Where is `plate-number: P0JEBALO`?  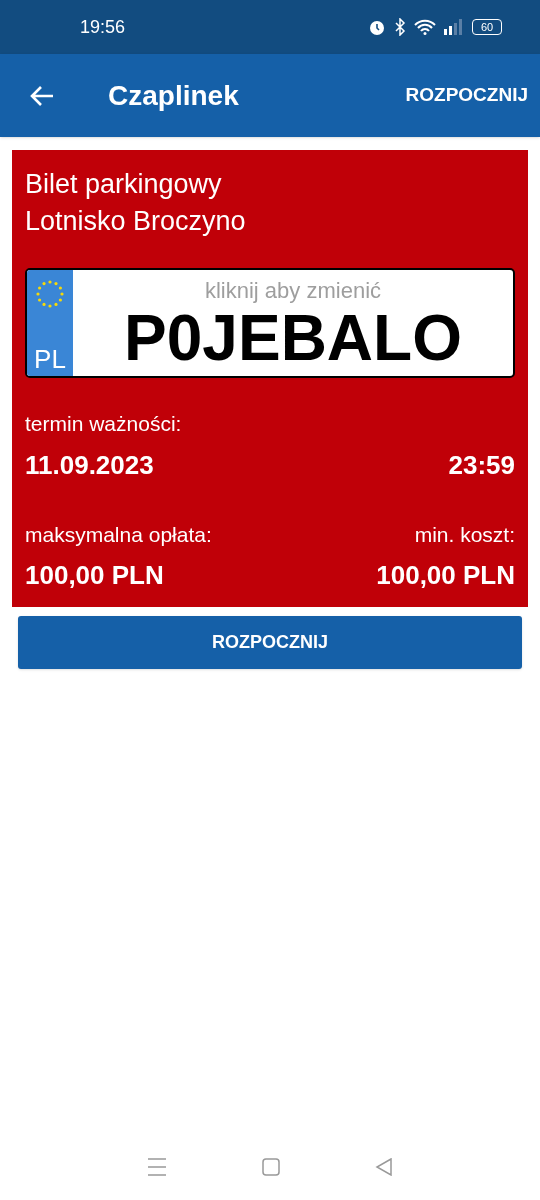 plate-number: P0JEBALO is located at coordinates (293, 338).